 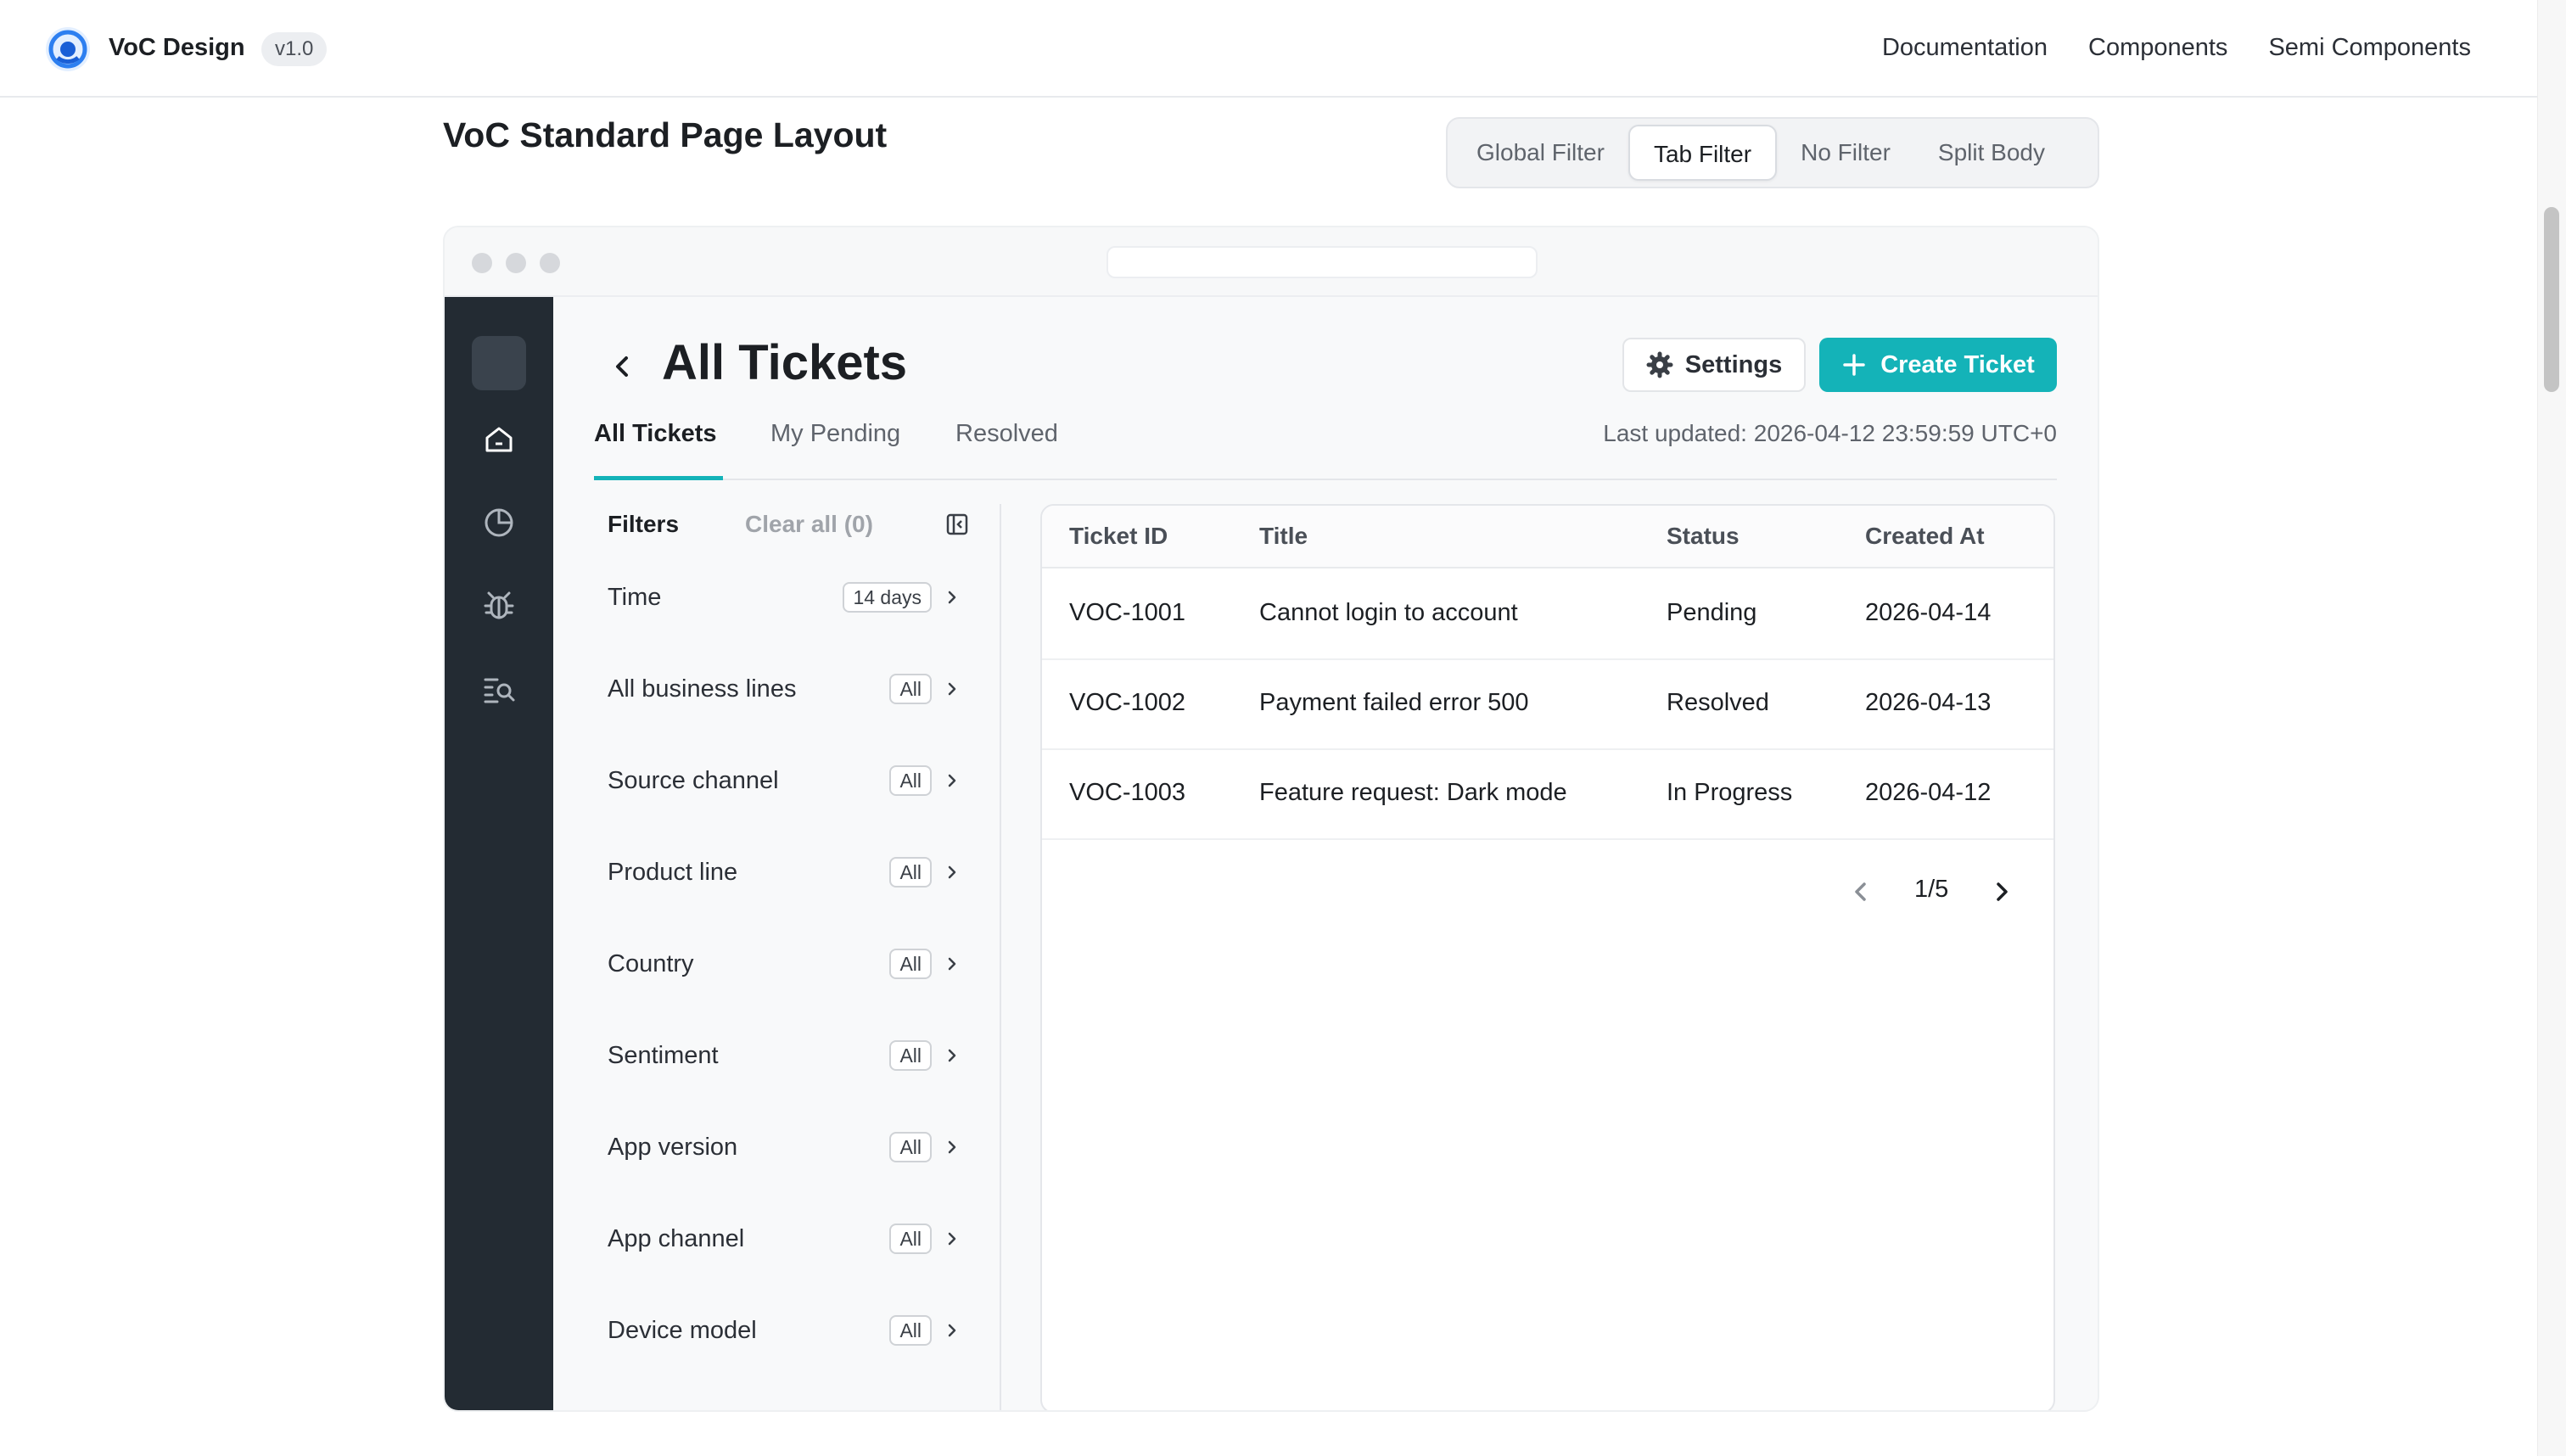 I want to click on page-scrollbar-thumb, so click(x=2551, y=300).